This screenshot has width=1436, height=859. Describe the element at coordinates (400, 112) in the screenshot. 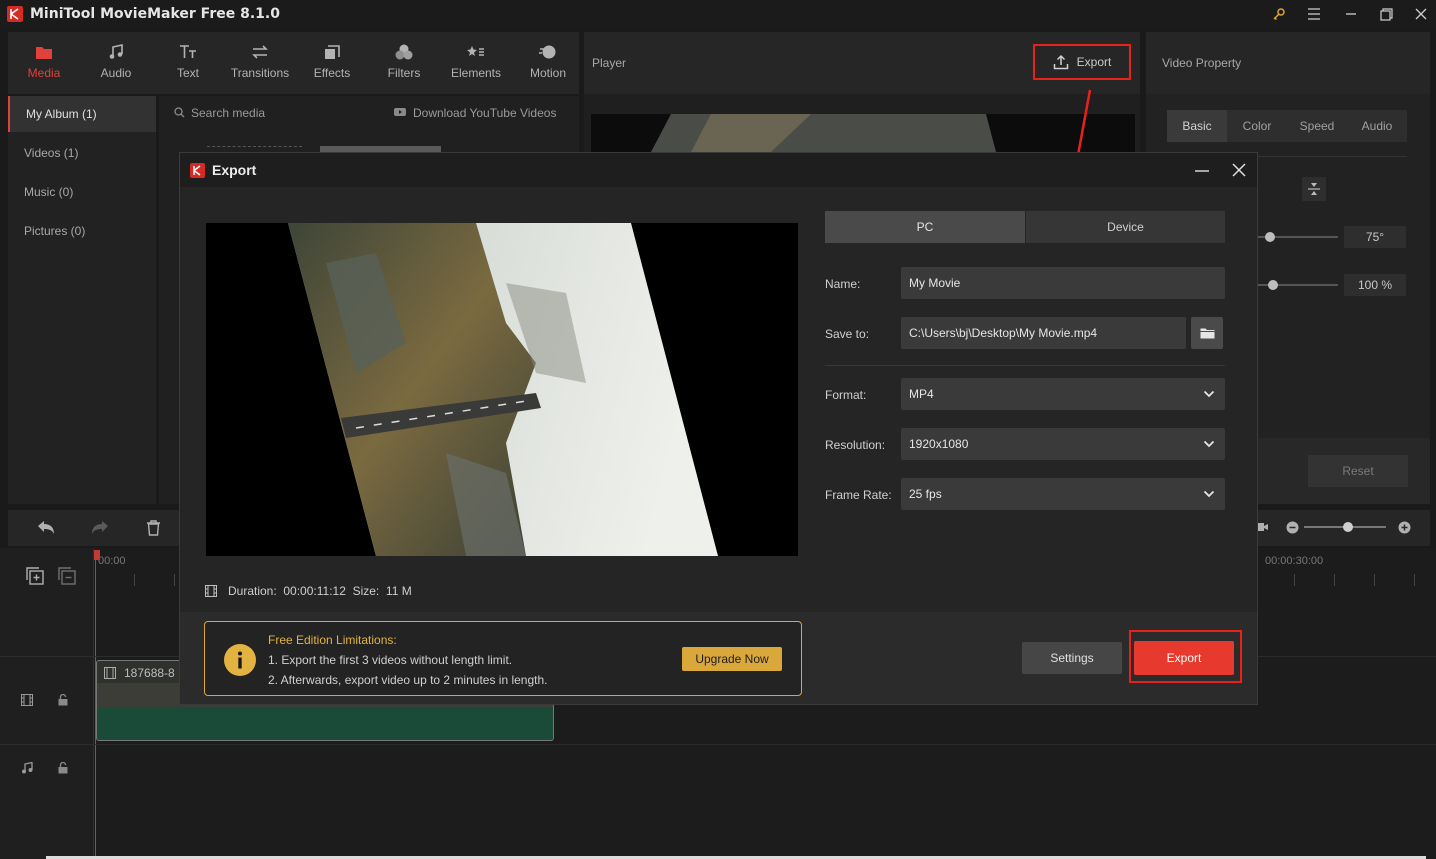

I see `youtube-icon` at that location.